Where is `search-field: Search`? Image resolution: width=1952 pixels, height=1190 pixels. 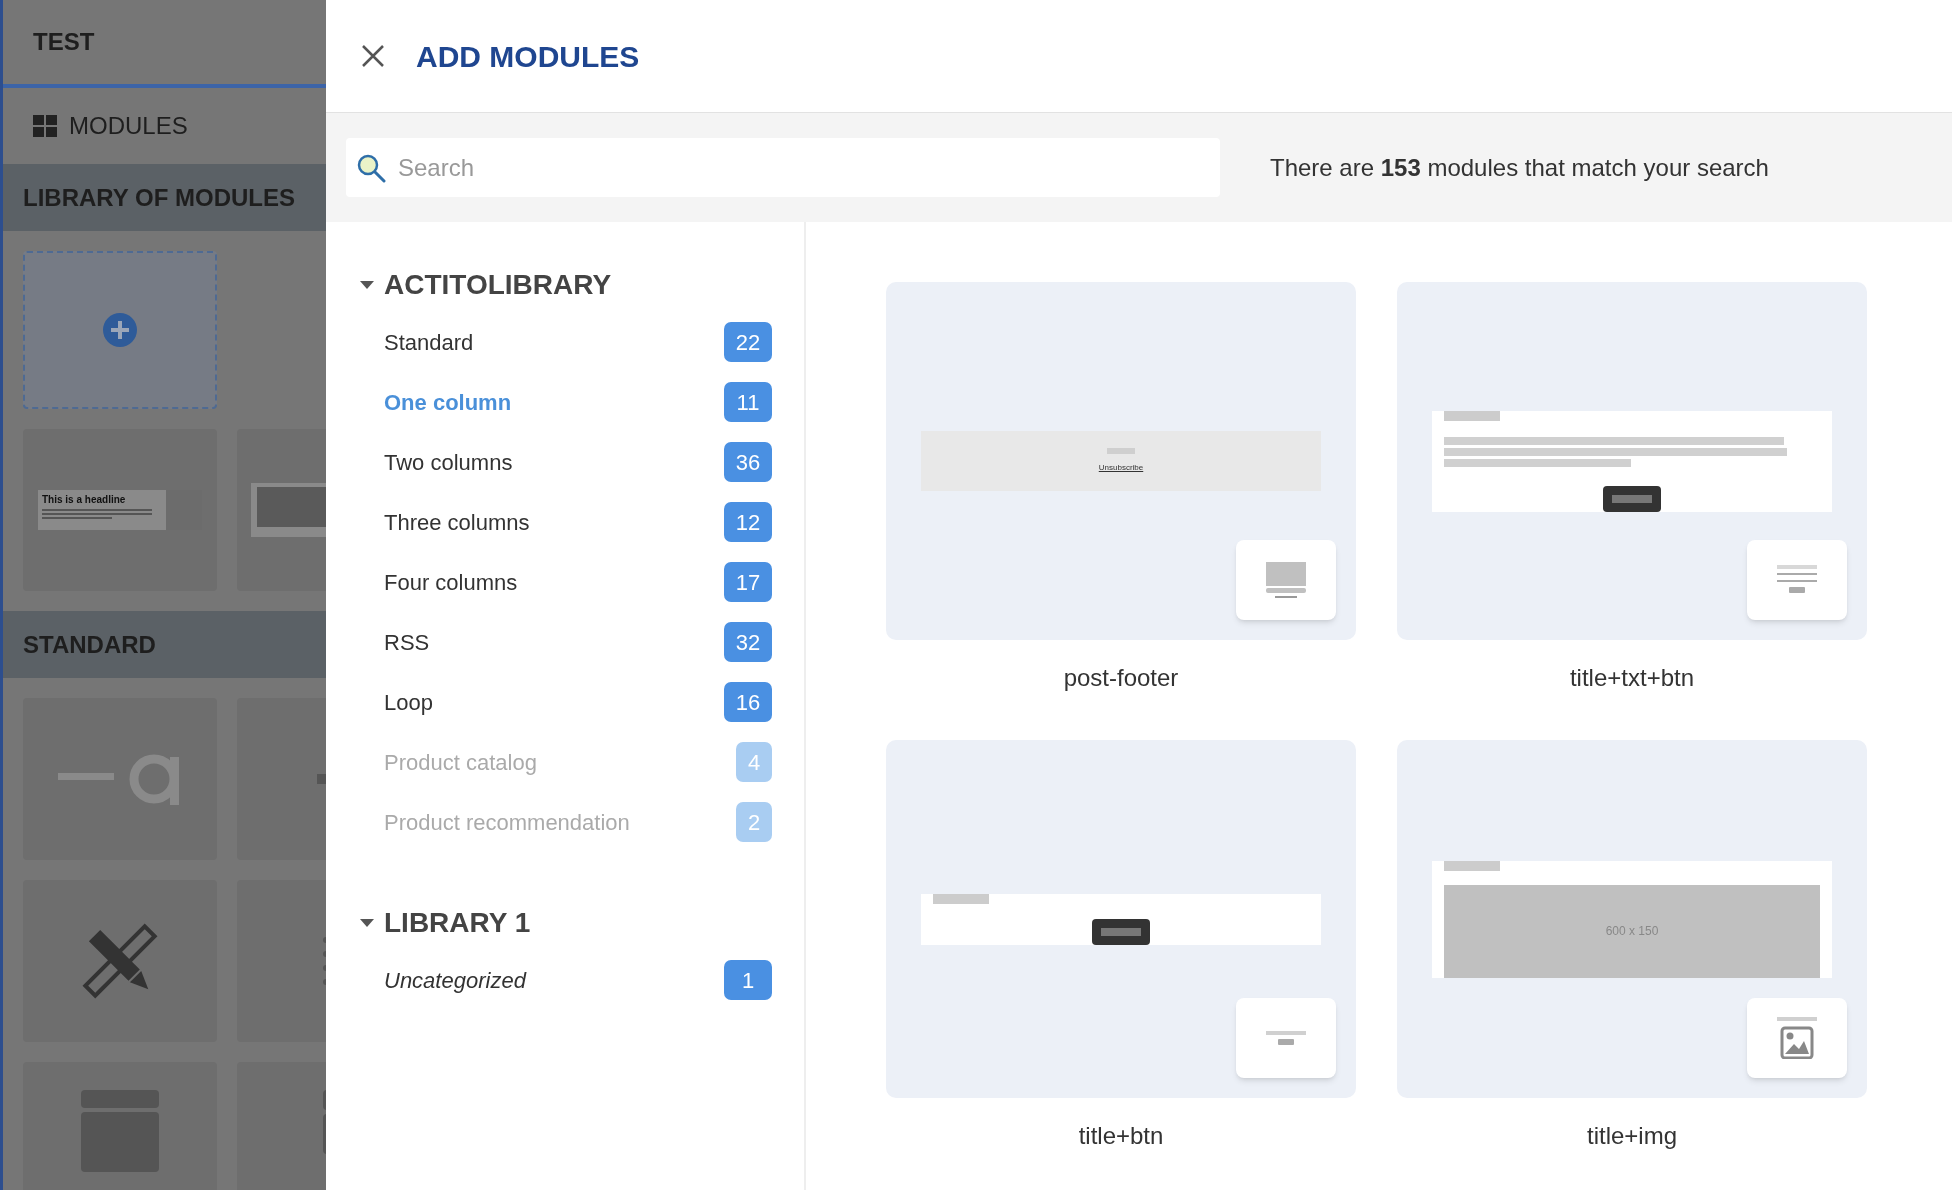 search-field: Search is located at coordinates (783, 167).